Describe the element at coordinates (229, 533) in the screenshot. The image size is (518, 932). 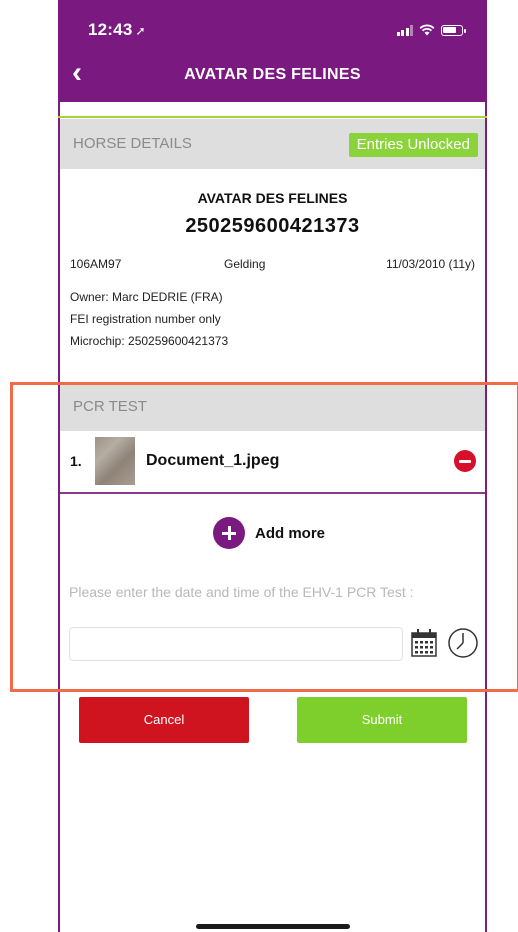
I see `plus-circle-icon` at that location.